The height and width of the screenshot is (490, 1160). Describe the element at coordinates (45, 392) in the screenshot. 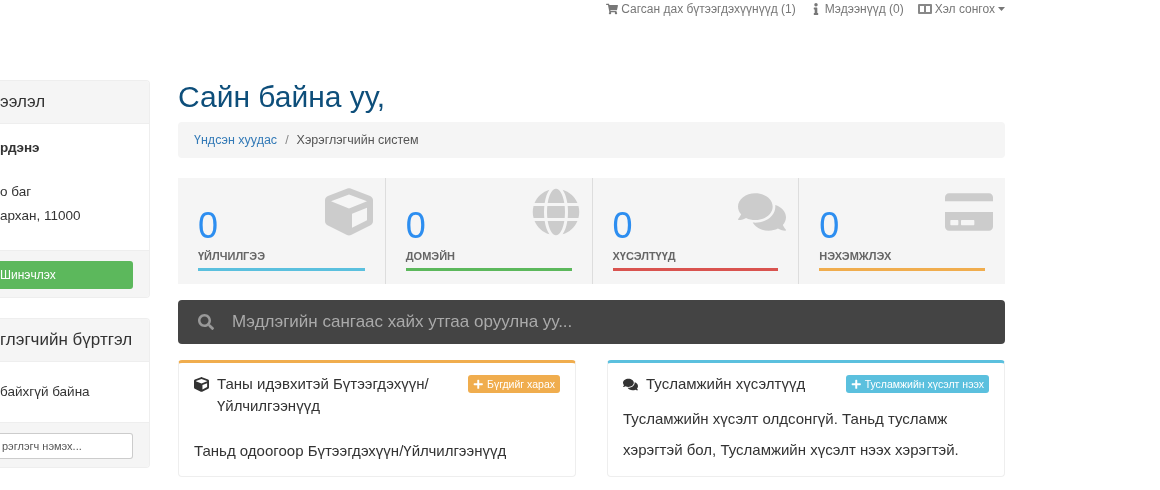

I see `empty-message: байхгүй байна` at that location.